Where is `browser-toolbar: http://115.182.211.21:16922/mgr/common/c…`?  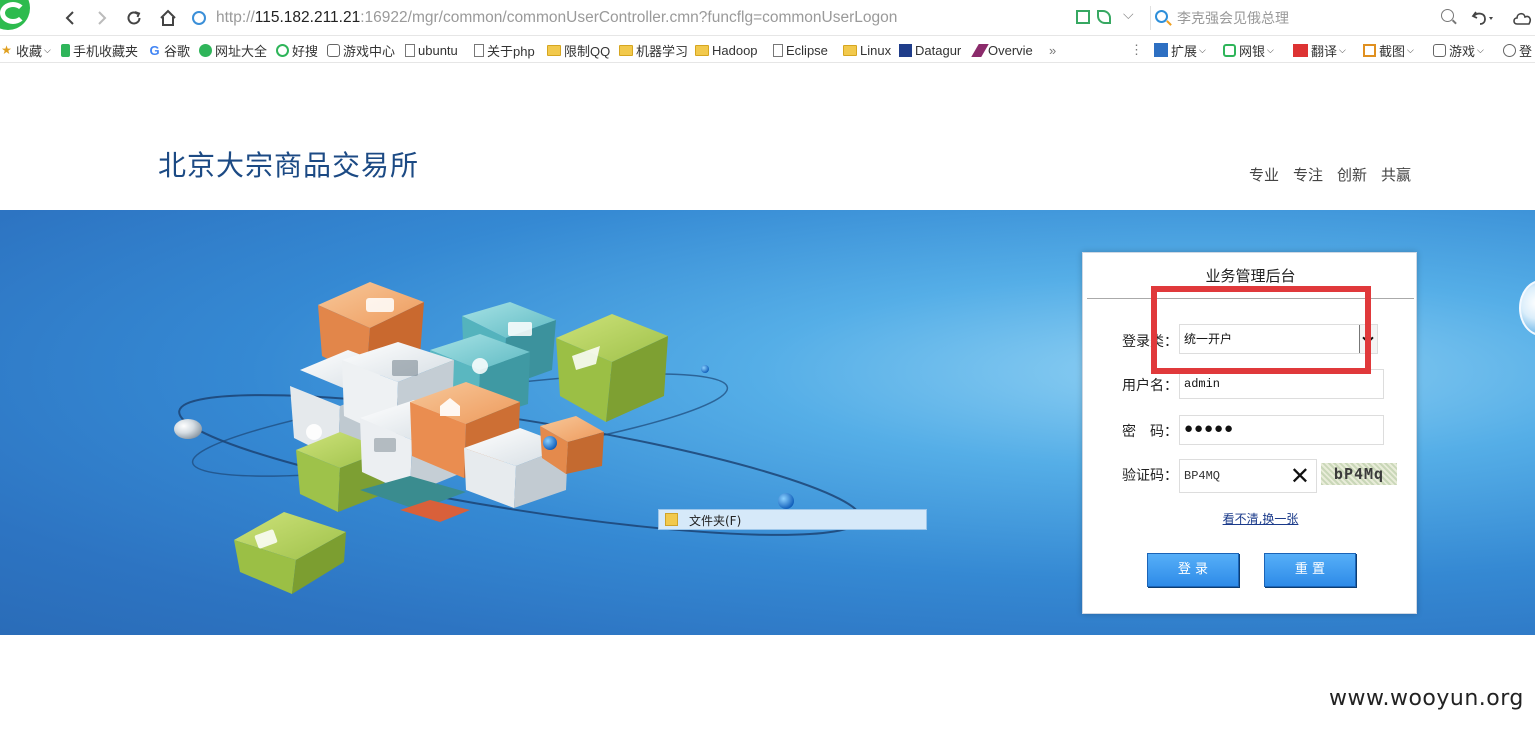
browser-toolbar: http://115.182.211.21:16922/mgr/common/c… is located at coordinates (767, 18).